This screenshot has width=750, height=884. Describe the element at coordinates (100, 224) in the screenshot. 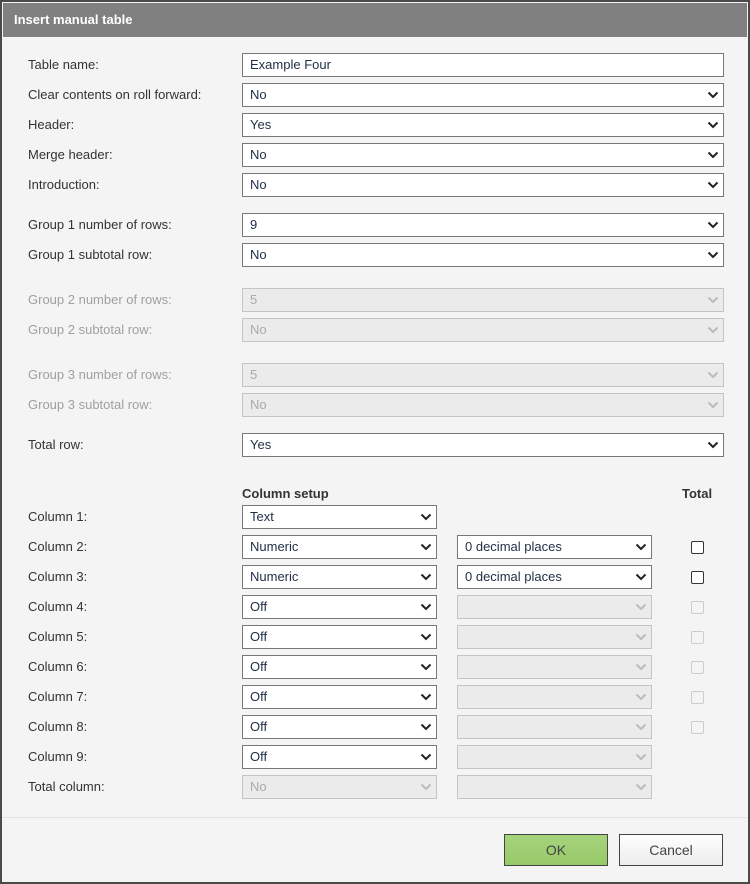

I see `field-label: Group 1 number of rows:` at that location.